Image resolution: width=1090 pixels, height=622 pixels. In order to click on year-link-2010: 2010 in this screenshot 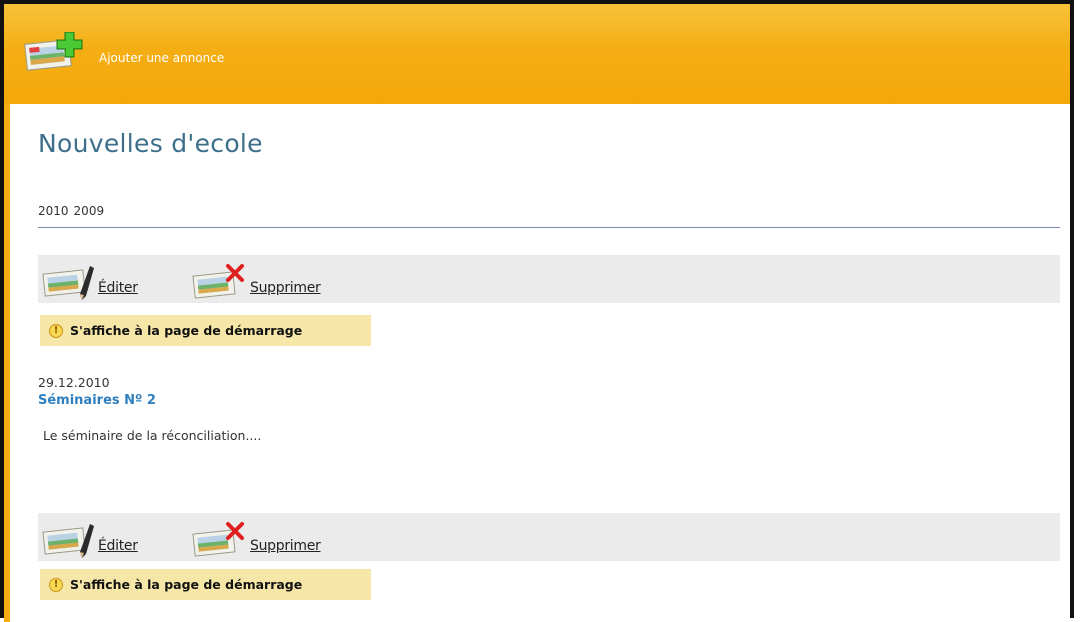, I will do `click(53, 211)`.